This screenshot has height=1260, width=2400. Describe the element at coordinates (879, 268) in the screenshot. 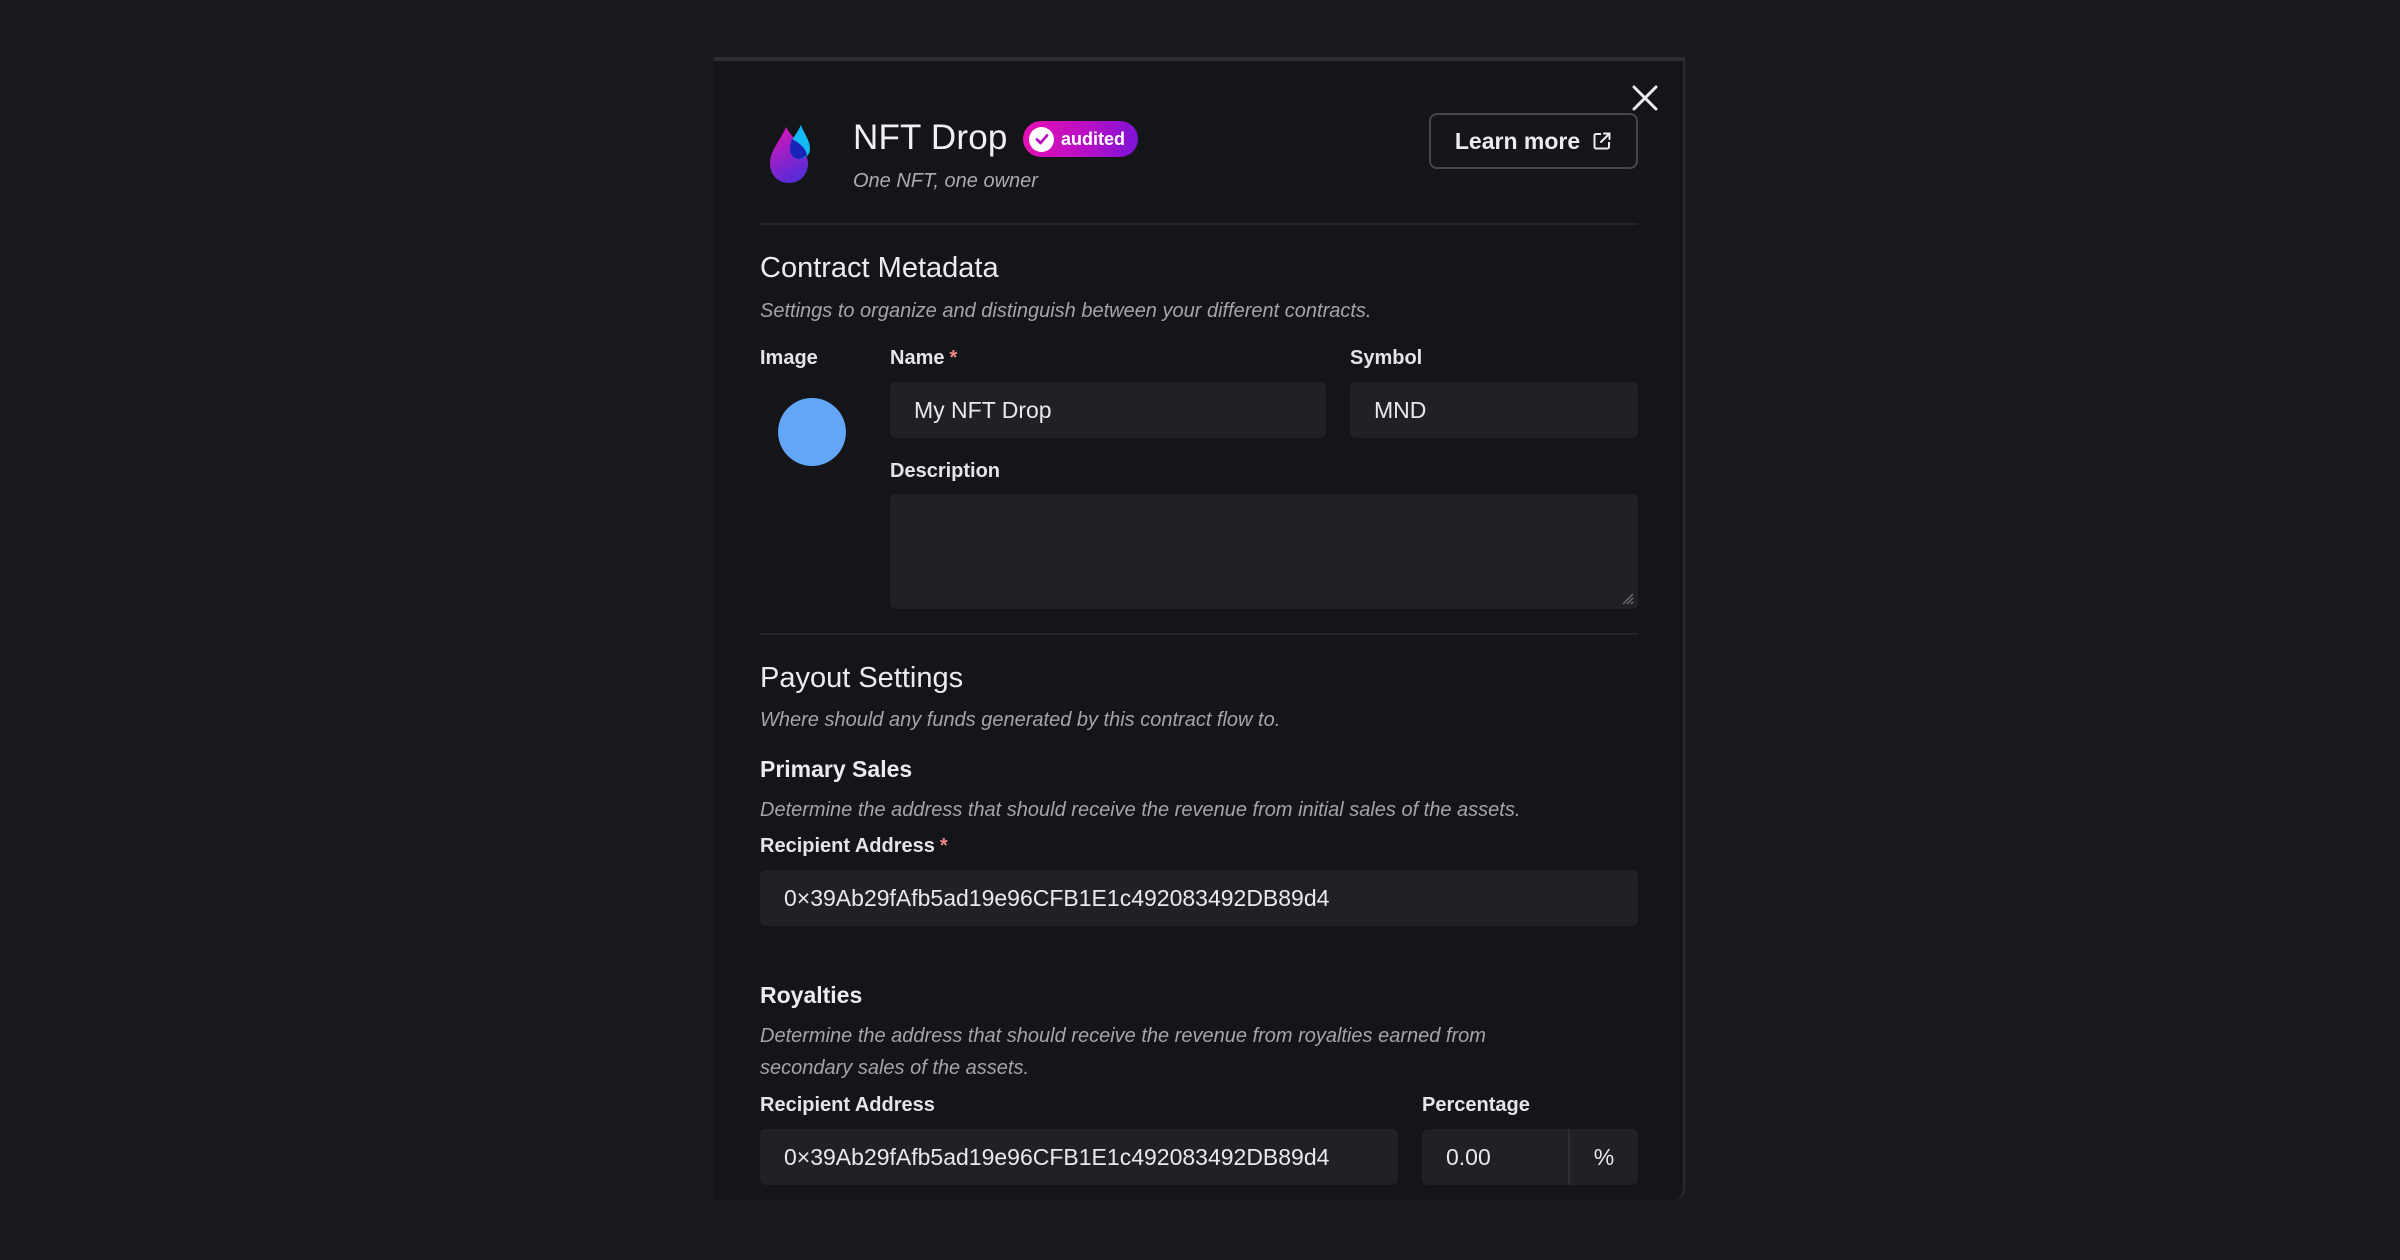

I see `contract-metadata-heading: Contract Metadata` at that location.